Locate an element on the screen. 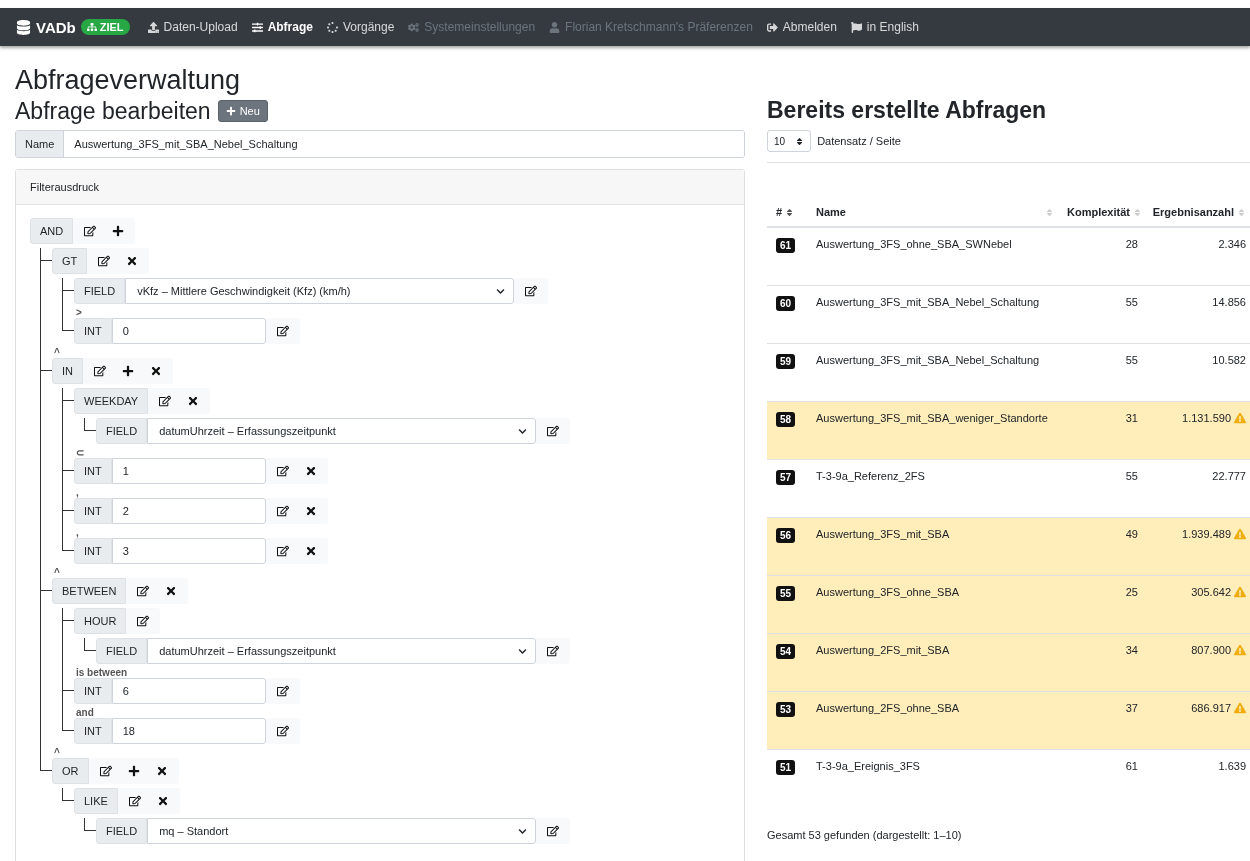 The width and height of the screenshot is (1250, 861). operator-label: LIKE is located at coordinates (96, 801).